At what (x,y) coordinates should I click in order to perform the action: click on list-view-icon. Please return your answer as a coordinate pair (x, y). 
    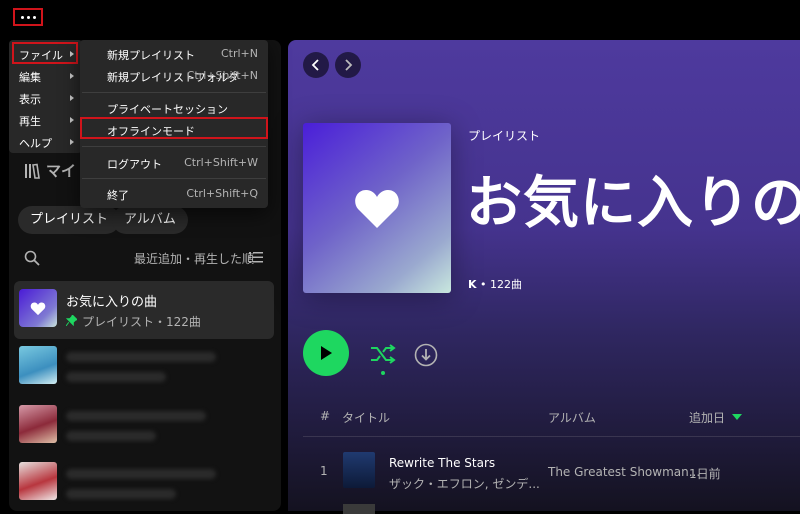
    Looking at the image, I should click on (256, 257).